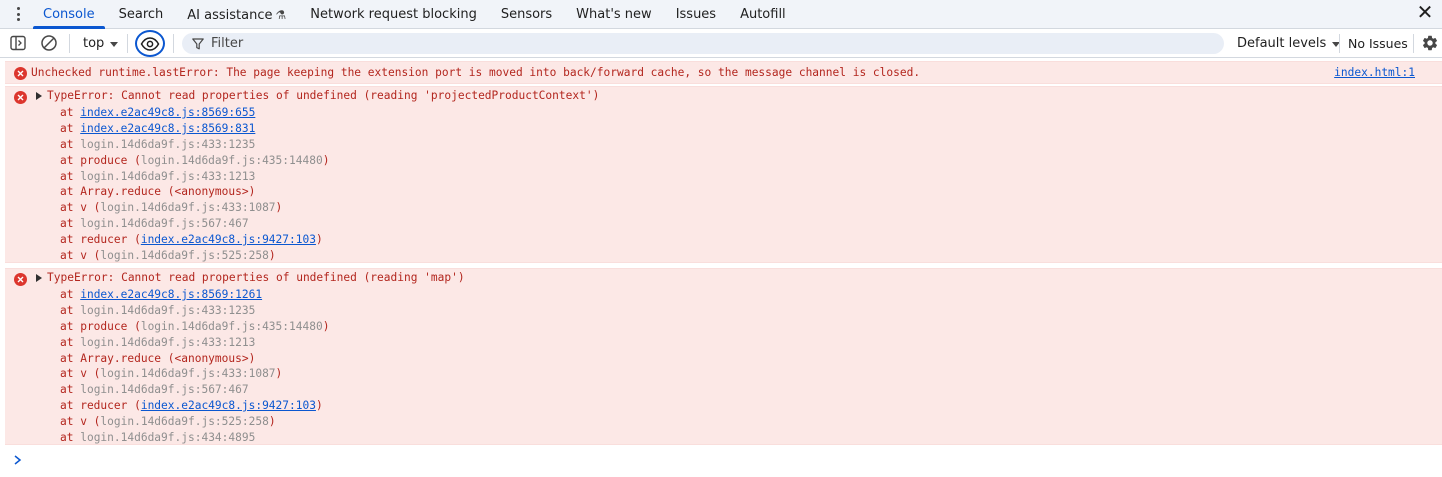  Describe the element at coordinates (661, 43) in the screenshot. I see `filter-input` at that location.